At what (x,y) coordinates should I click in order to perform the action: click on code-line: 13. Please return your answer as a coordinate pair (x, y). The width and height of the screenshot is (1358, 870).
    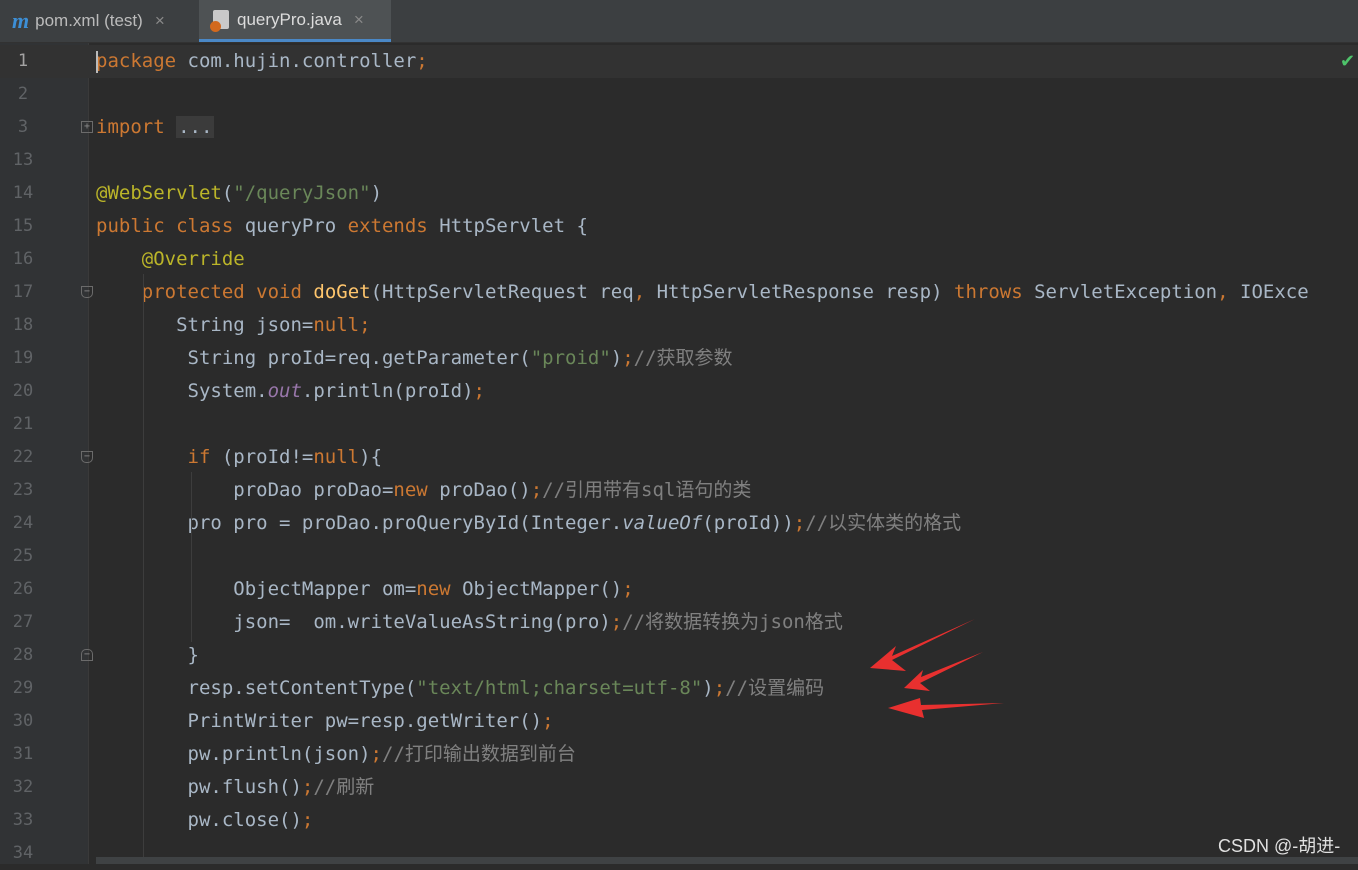
    Looking at the image, I should click on (679, 160).